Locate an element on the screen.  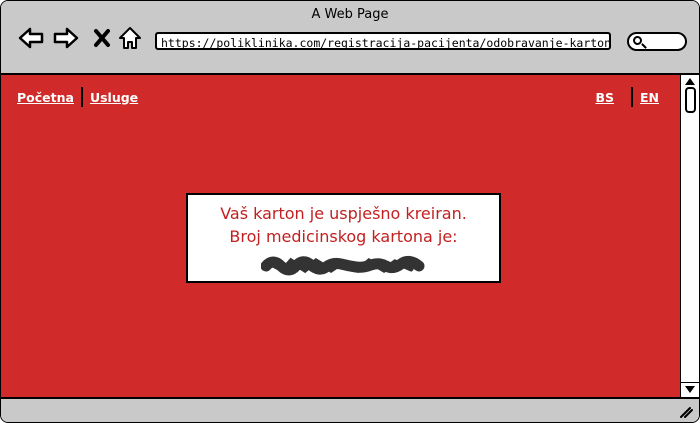
lang-bs-link: BS is located at coordinates (604, 97).